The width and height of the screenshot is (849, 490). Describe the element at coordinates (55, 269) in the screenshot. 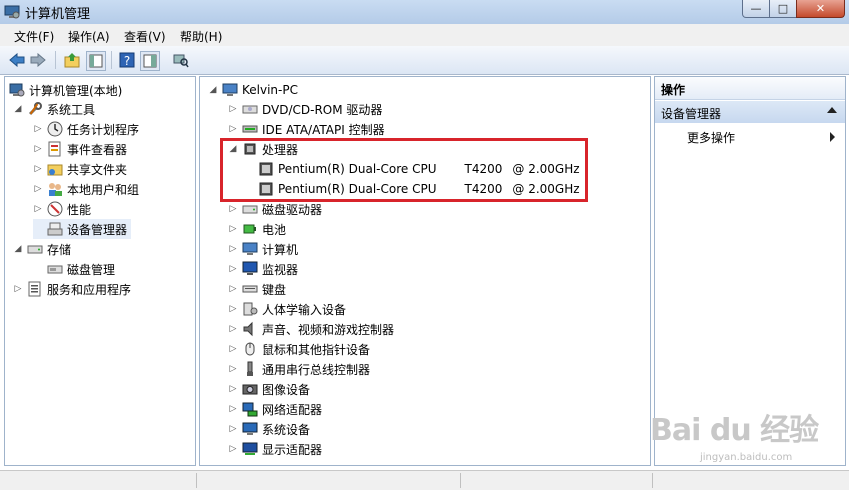

I see `disk-management-icon` at that location.